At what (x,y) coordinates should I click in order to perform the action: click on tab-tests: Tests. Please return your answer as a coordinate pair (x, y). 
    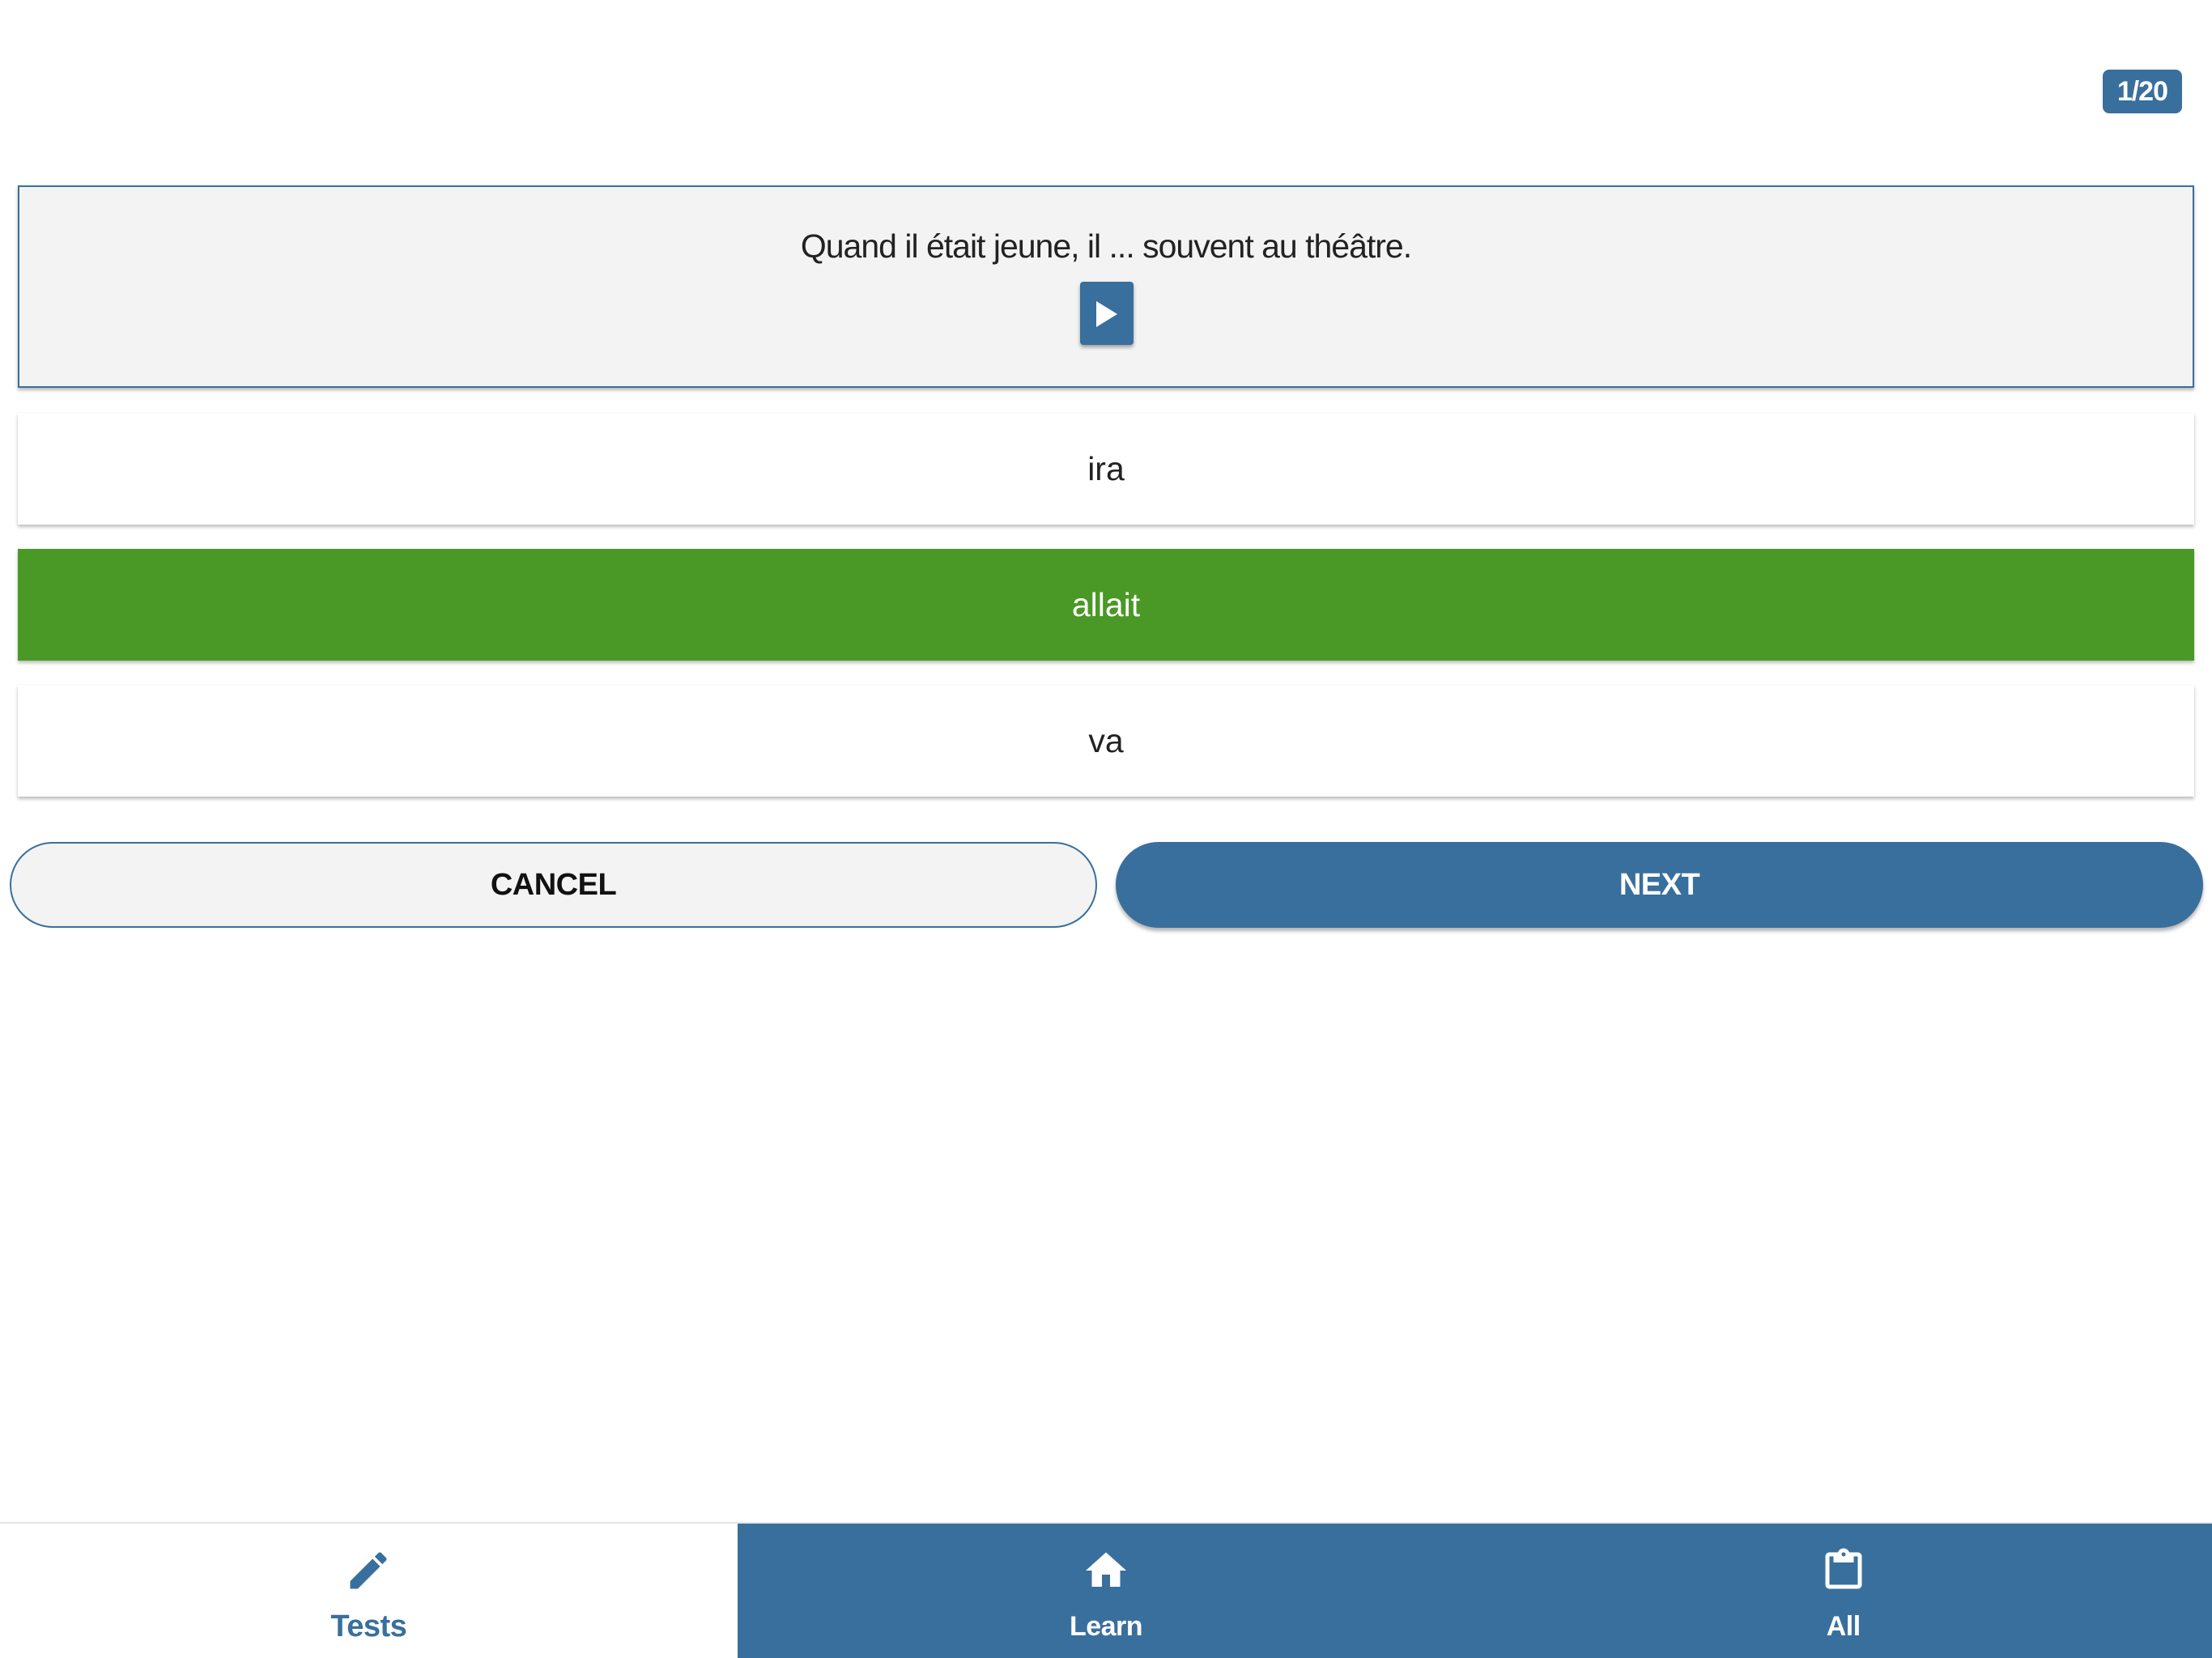
    Looking at the image, I should click on (369, 1591).